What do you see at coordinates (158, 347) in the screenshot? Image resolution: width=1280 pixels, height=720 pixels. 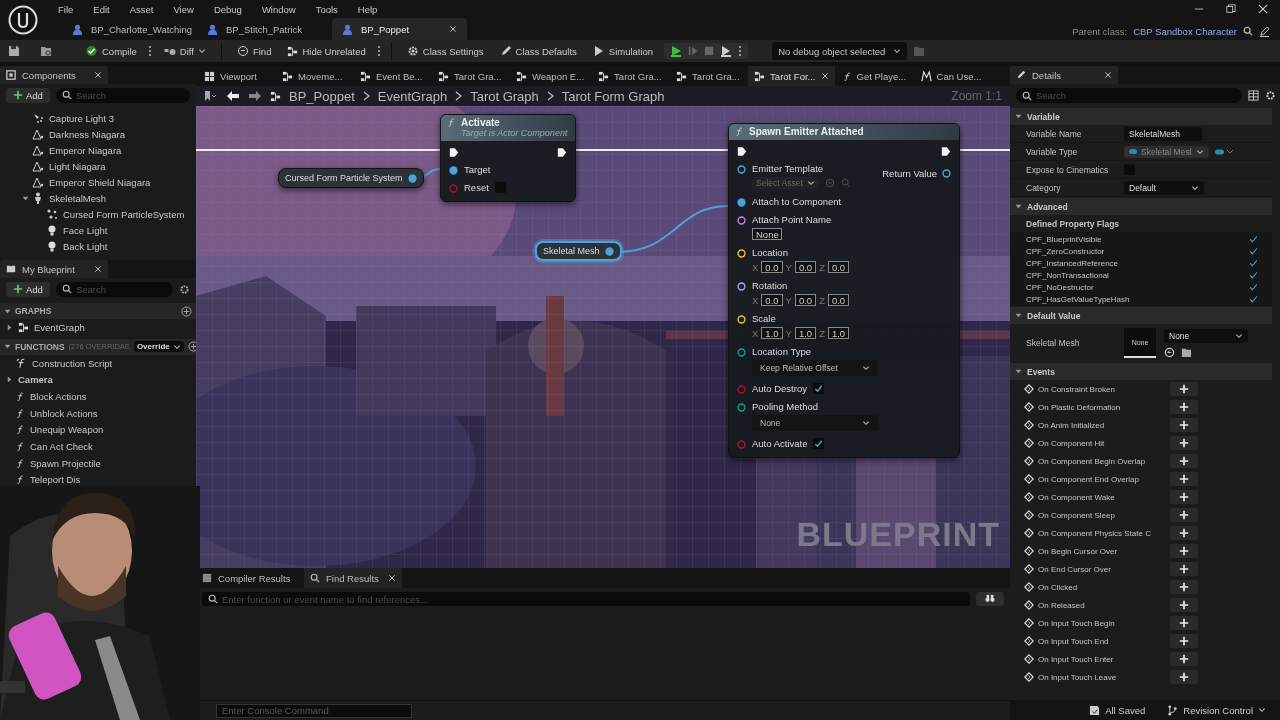 I see `override-dropdown: Override` at bounding box center [158, 347].